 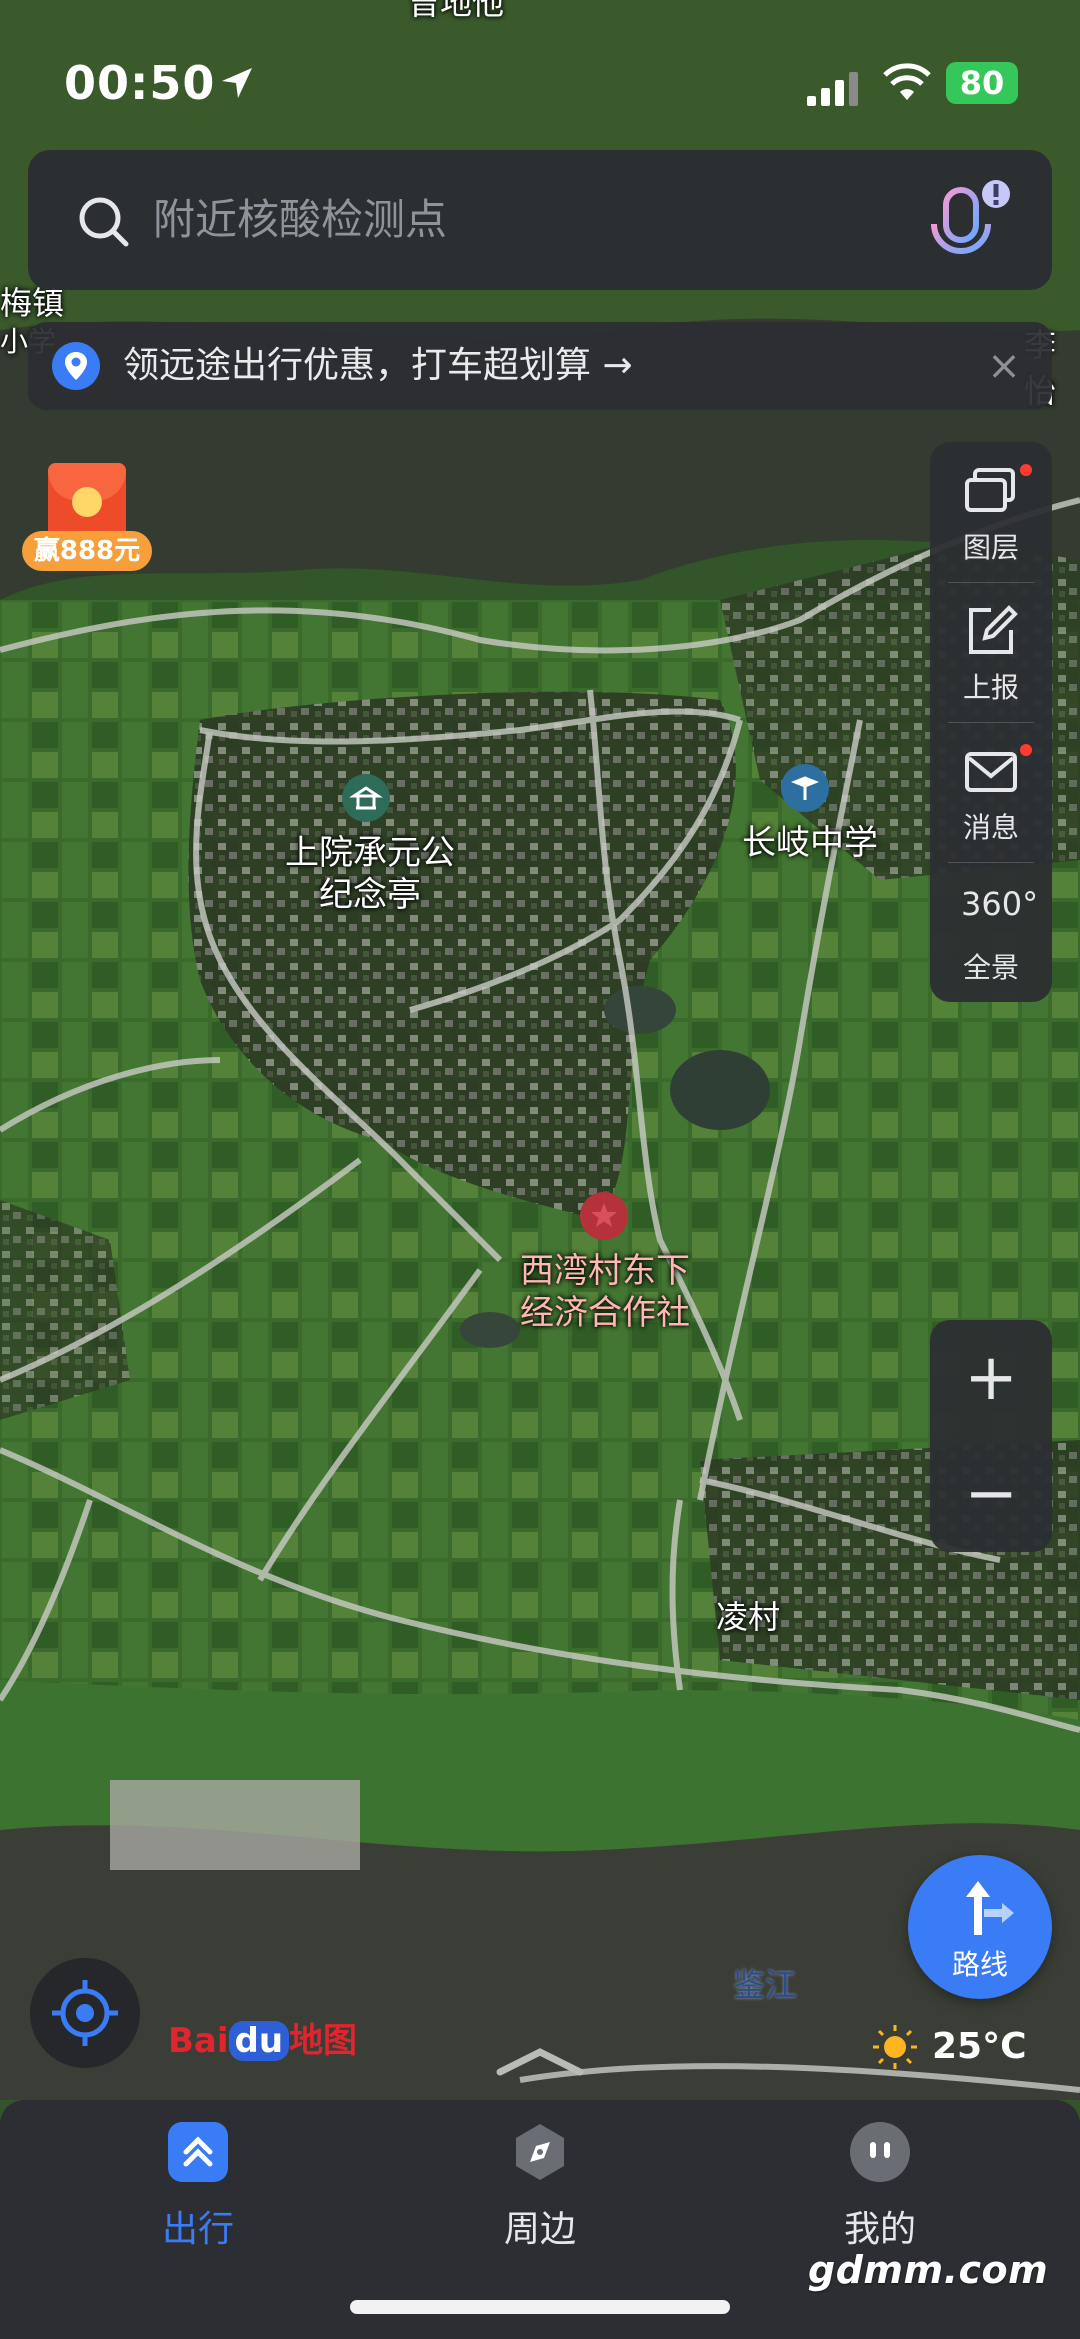 I want to click on promo-banner: 领远途出行优惠，打车超划算 → ×, so click(x=540, y=366).